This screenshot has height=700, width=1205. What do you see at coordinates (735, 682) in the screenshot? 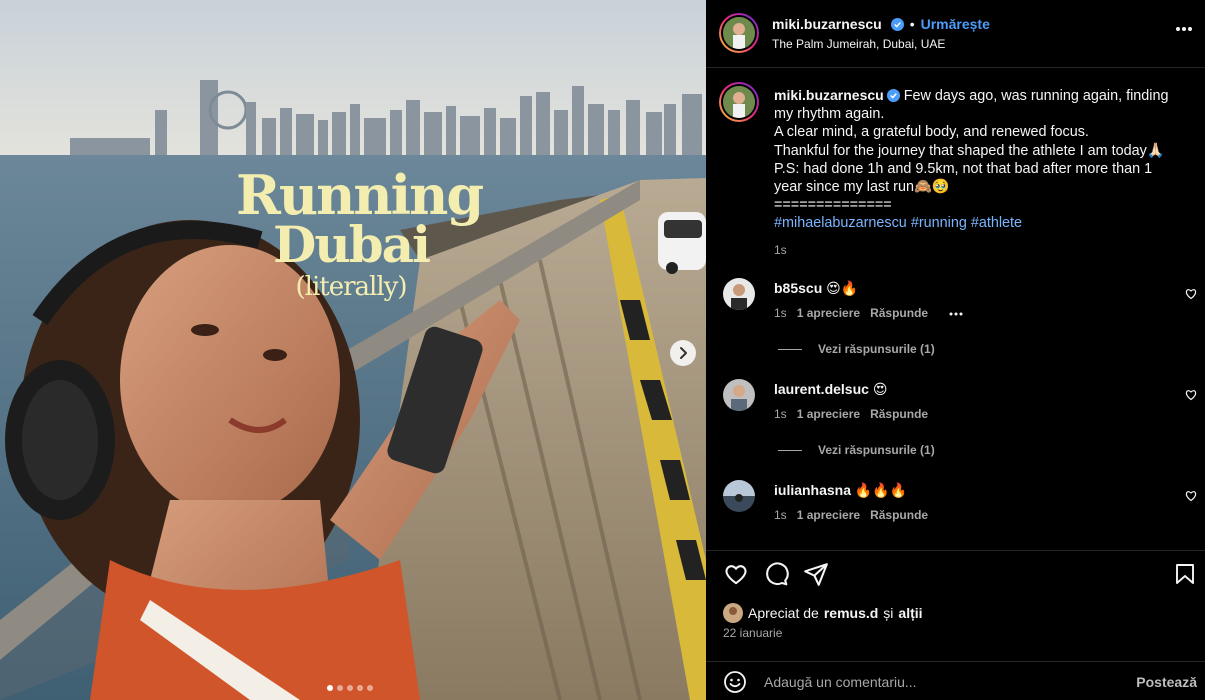
I see `emoji-icon` at bounding box center [735, 682].